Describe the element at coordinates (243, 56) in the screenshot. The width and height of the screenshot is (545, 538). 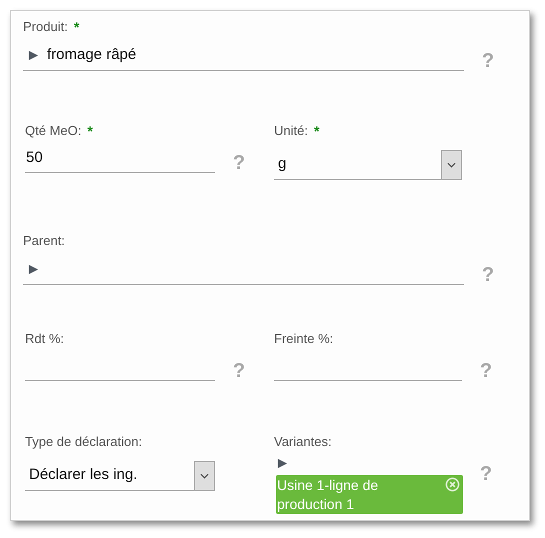
I see `lookup-field: fromage râpé` at that location.